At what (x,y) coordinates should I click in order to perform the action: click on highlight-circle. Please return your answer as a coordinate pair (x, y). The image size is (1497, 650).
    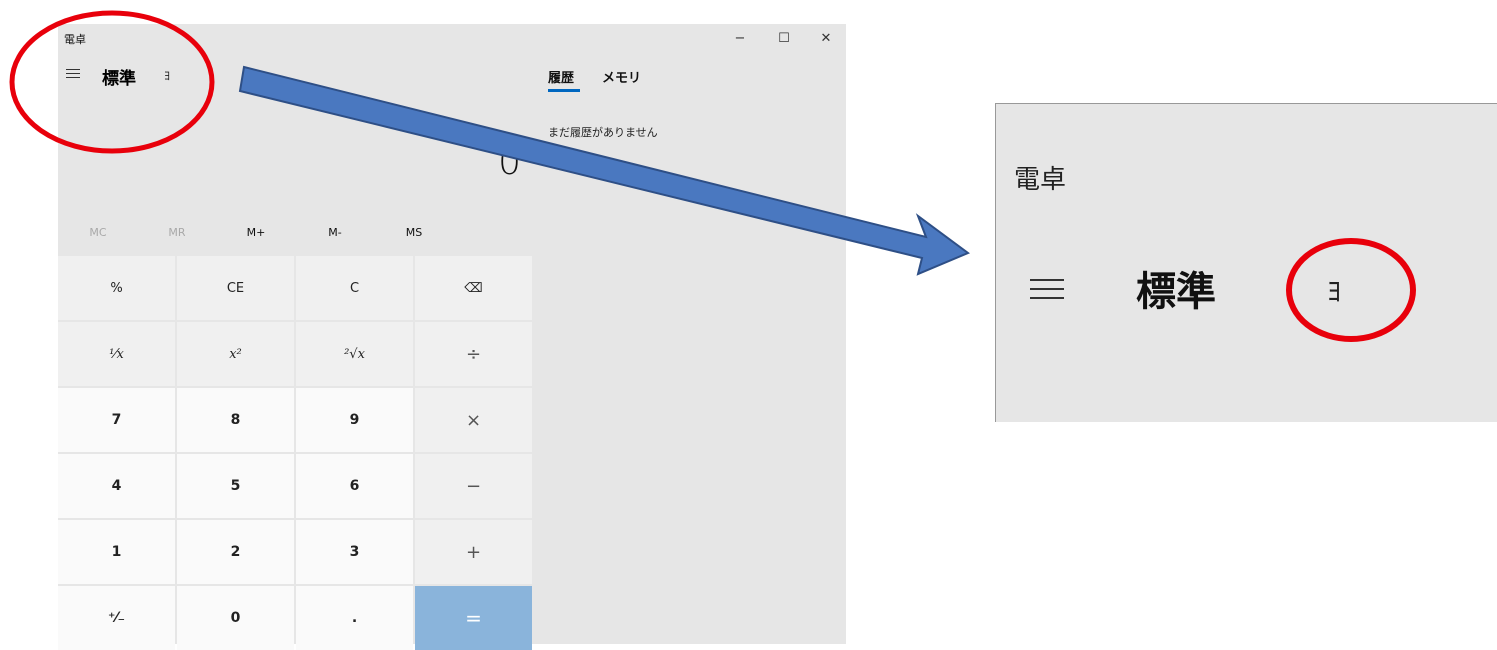
    Looking at the image, I should click on (112, 82).